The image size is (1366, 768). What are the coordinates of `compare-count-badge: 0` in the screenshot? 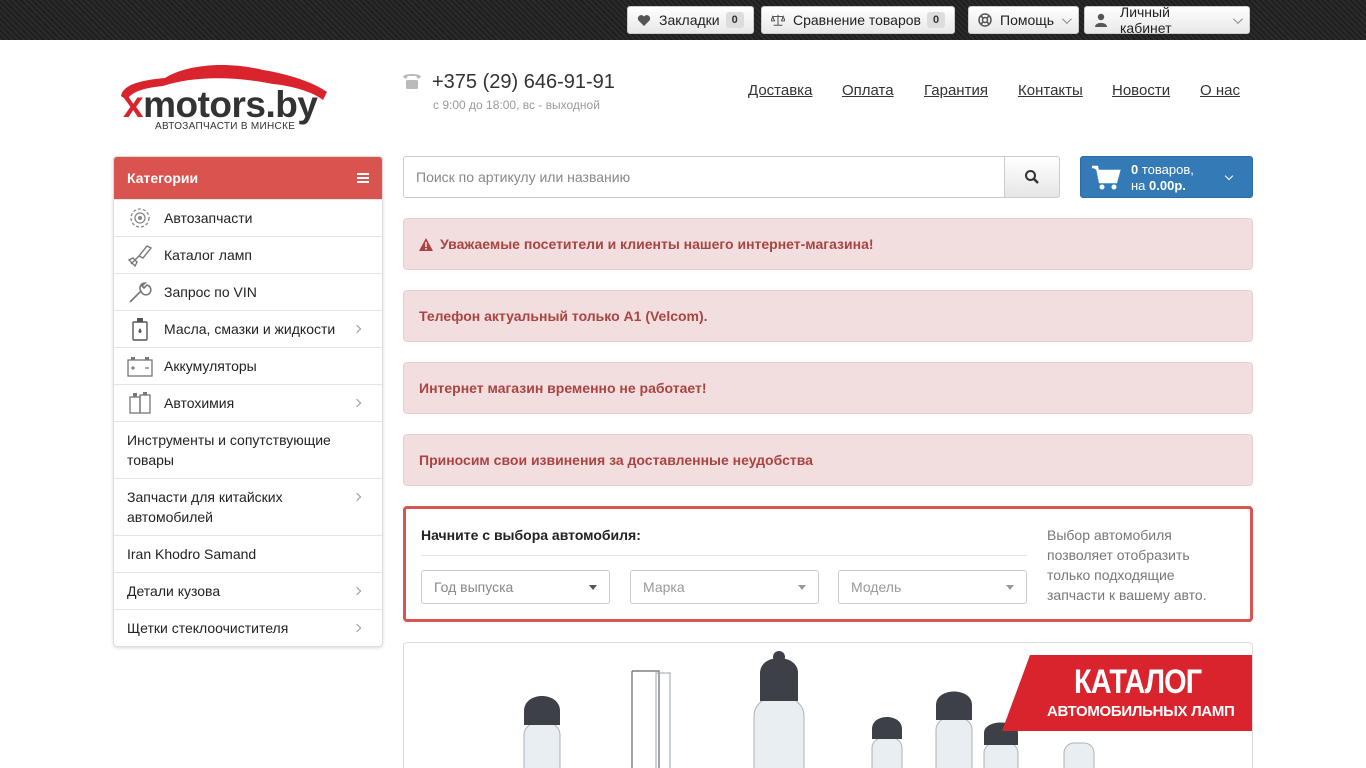 It's located at (936, 20).